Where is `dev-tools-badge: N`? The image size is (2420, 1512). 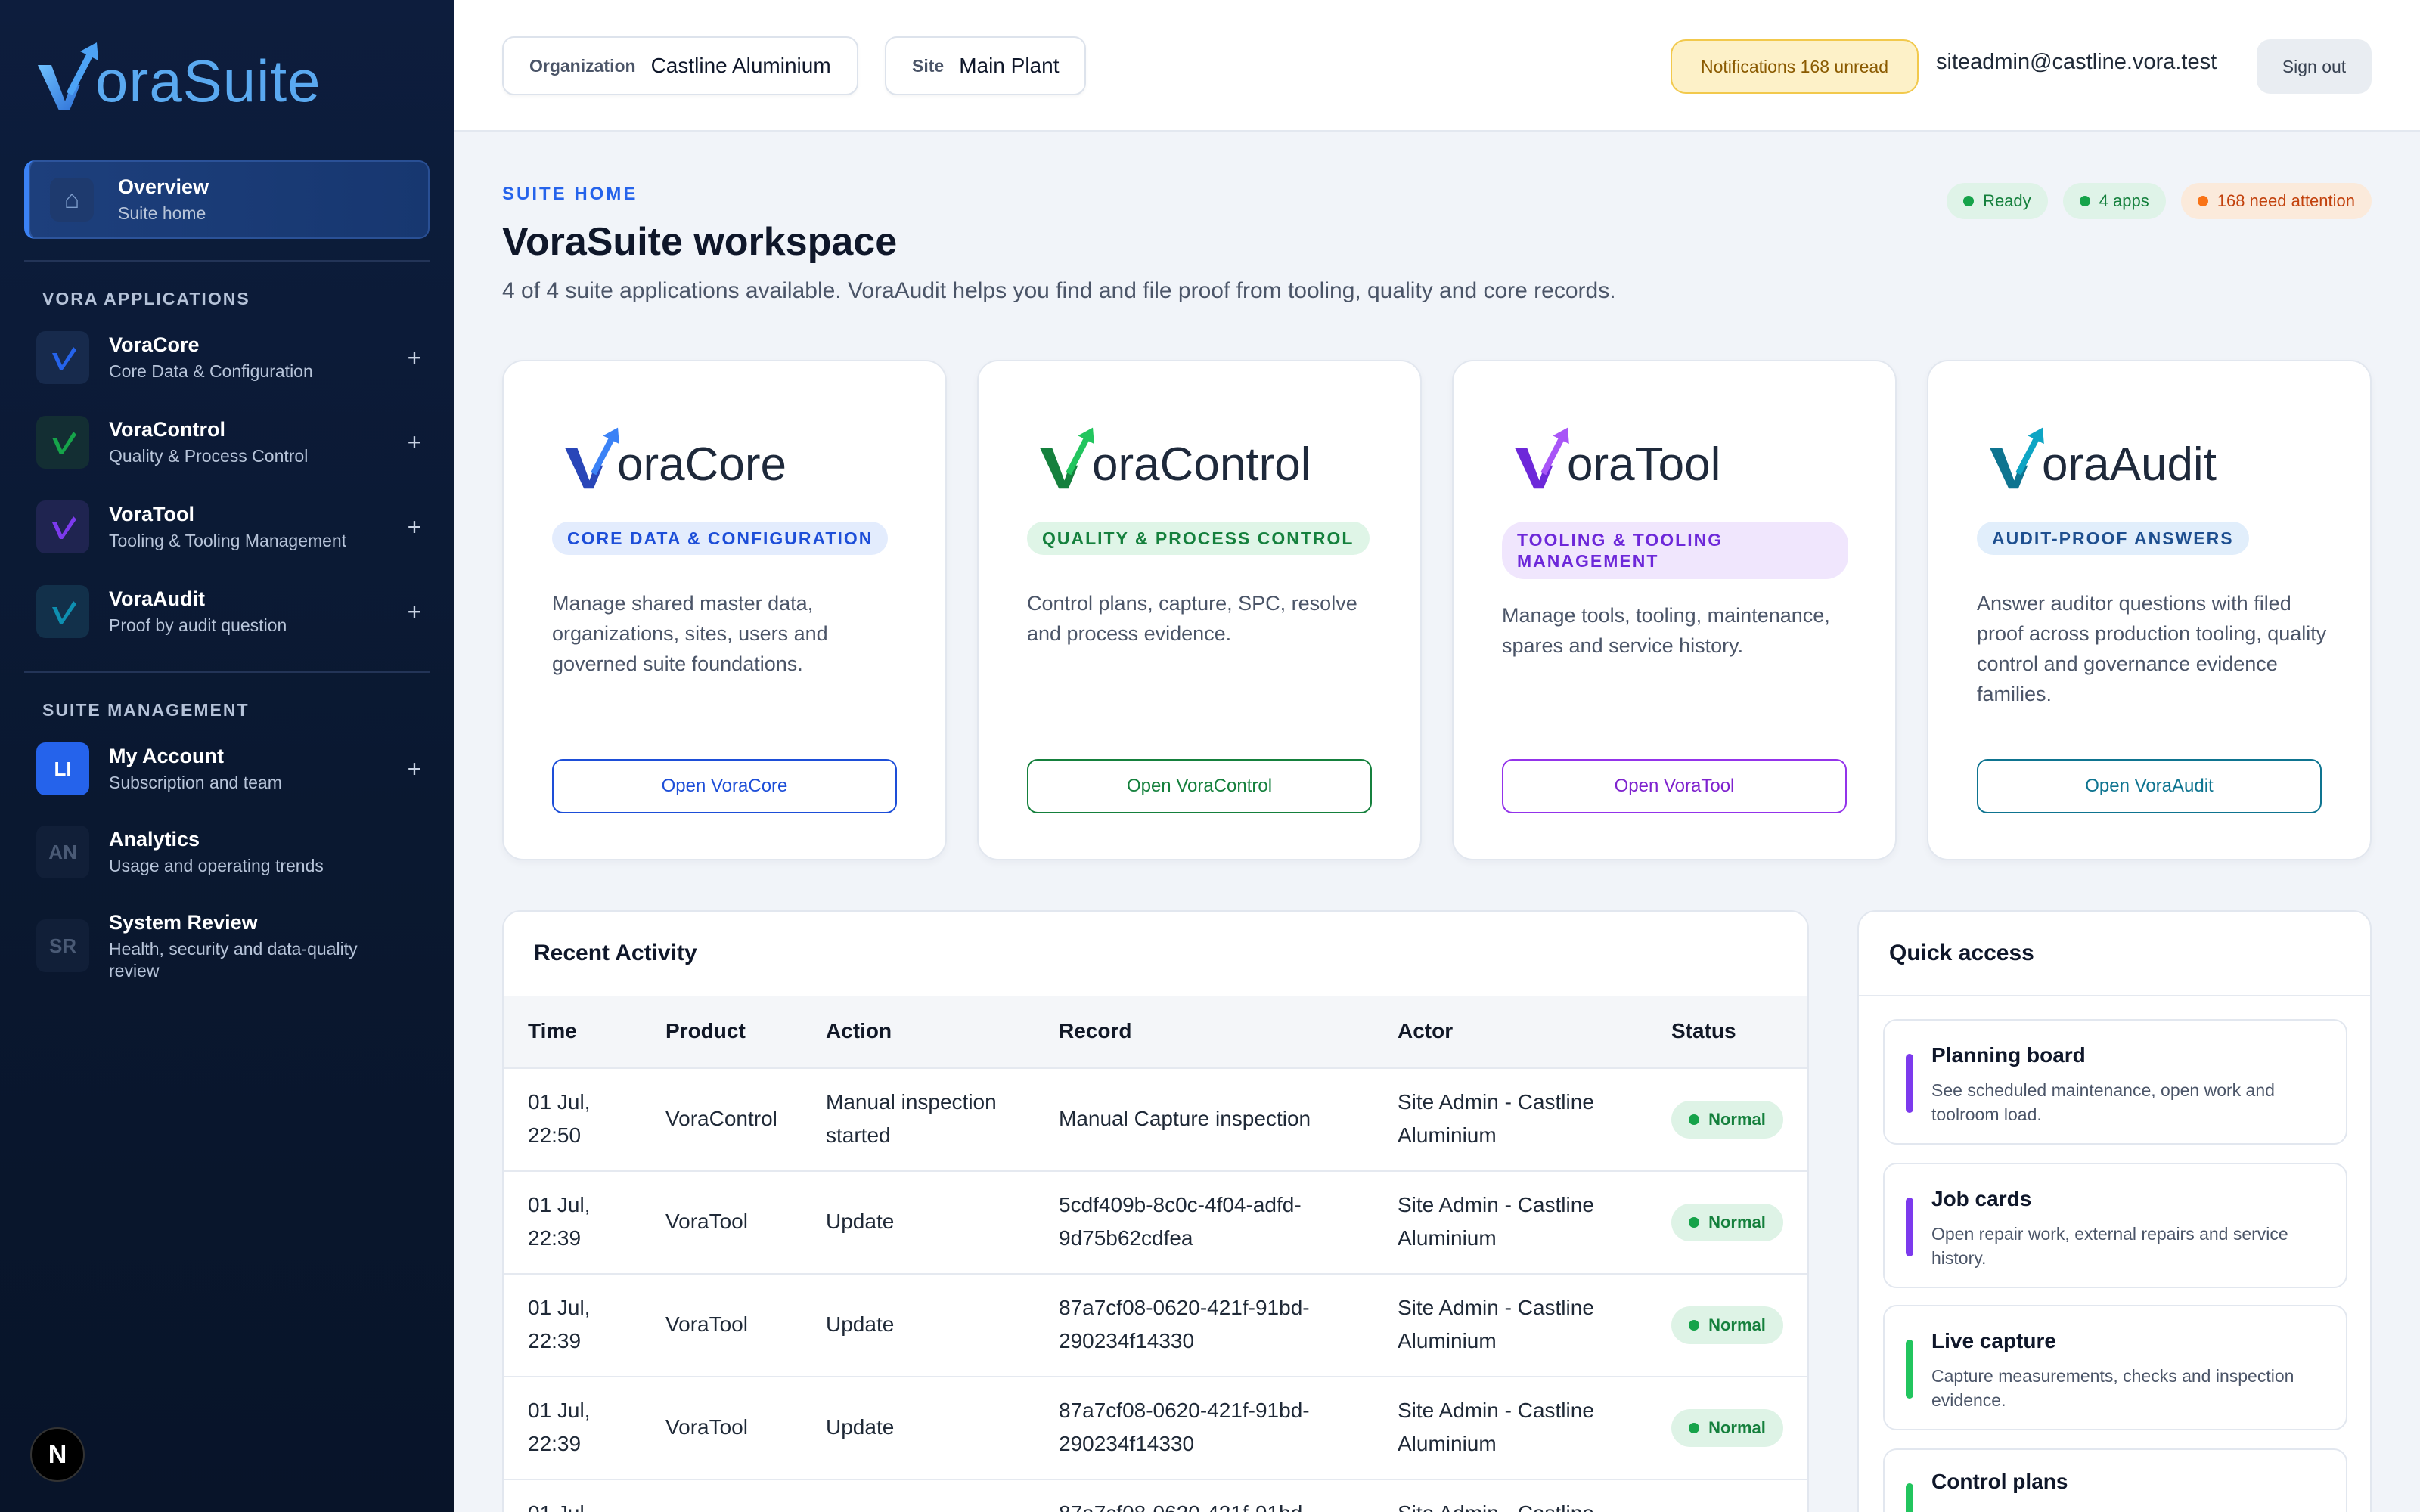
dev-tools-badge: N is located at coordinates (57, 1455).